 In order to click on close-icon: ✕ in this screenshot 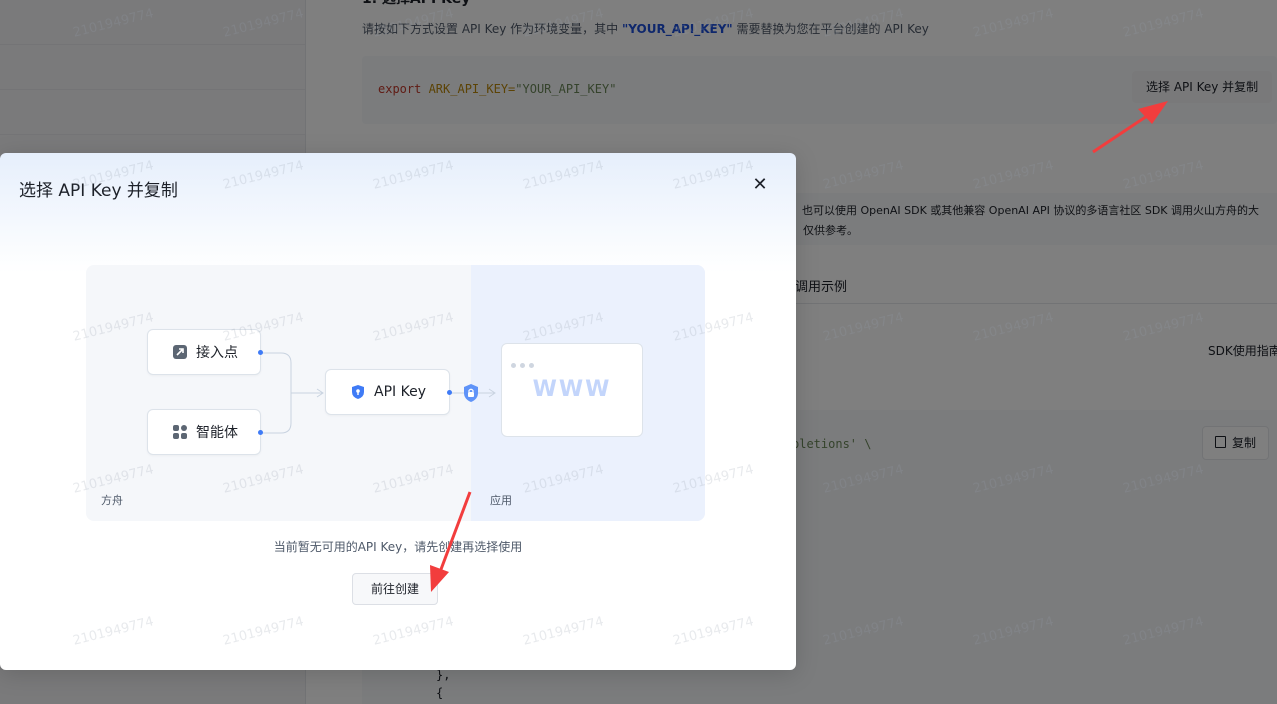, I will do `click(760, 185)`.